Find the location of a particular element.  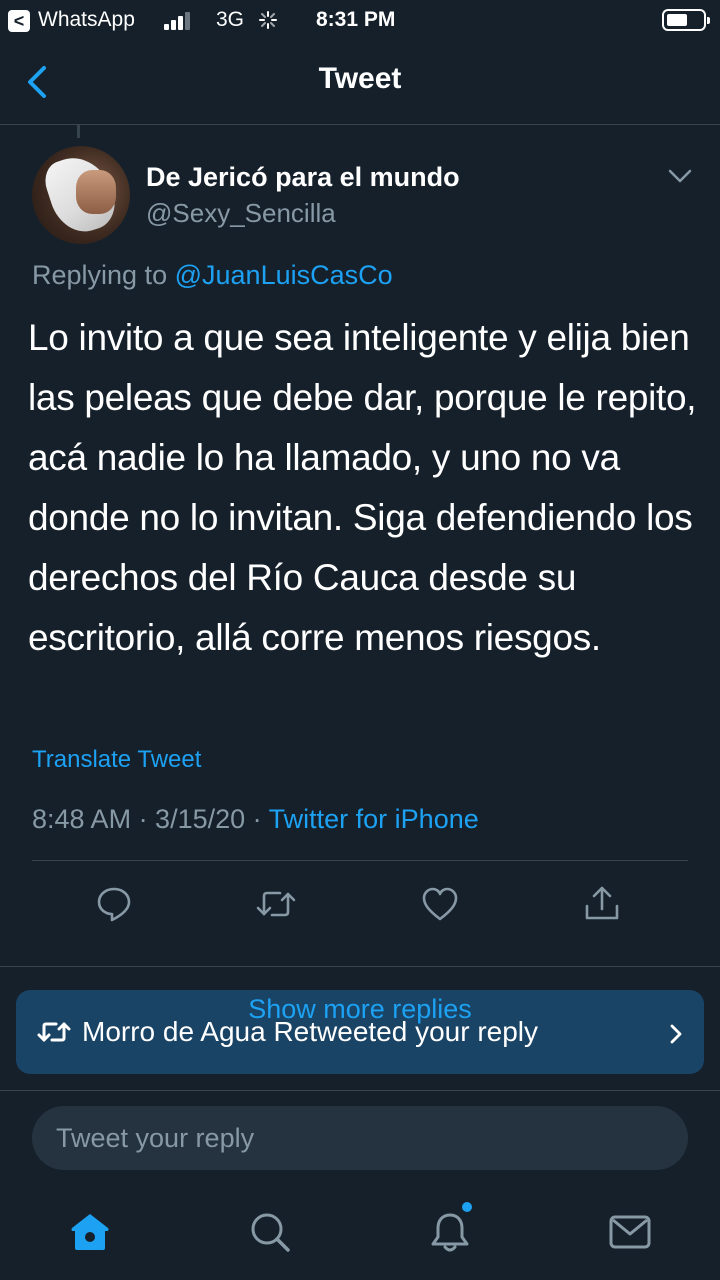

share-icon is located at coordinates (602, 903).